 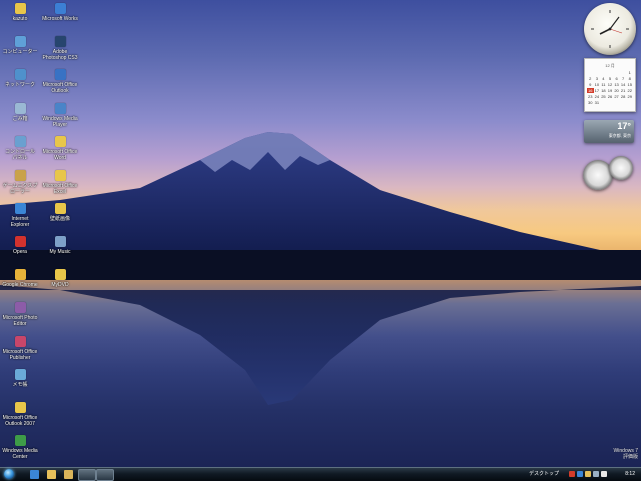 I want to click on computer-icon, so click(x=20, y=41).